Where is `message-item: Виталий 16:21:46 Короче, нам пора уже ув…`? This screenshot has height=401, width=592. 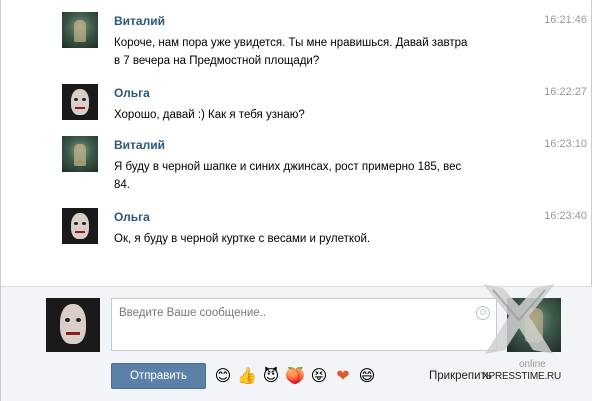 message-item: Виталий 16:21:46 Короче, нам пора уже ув… is located at coordinates (324, 42).